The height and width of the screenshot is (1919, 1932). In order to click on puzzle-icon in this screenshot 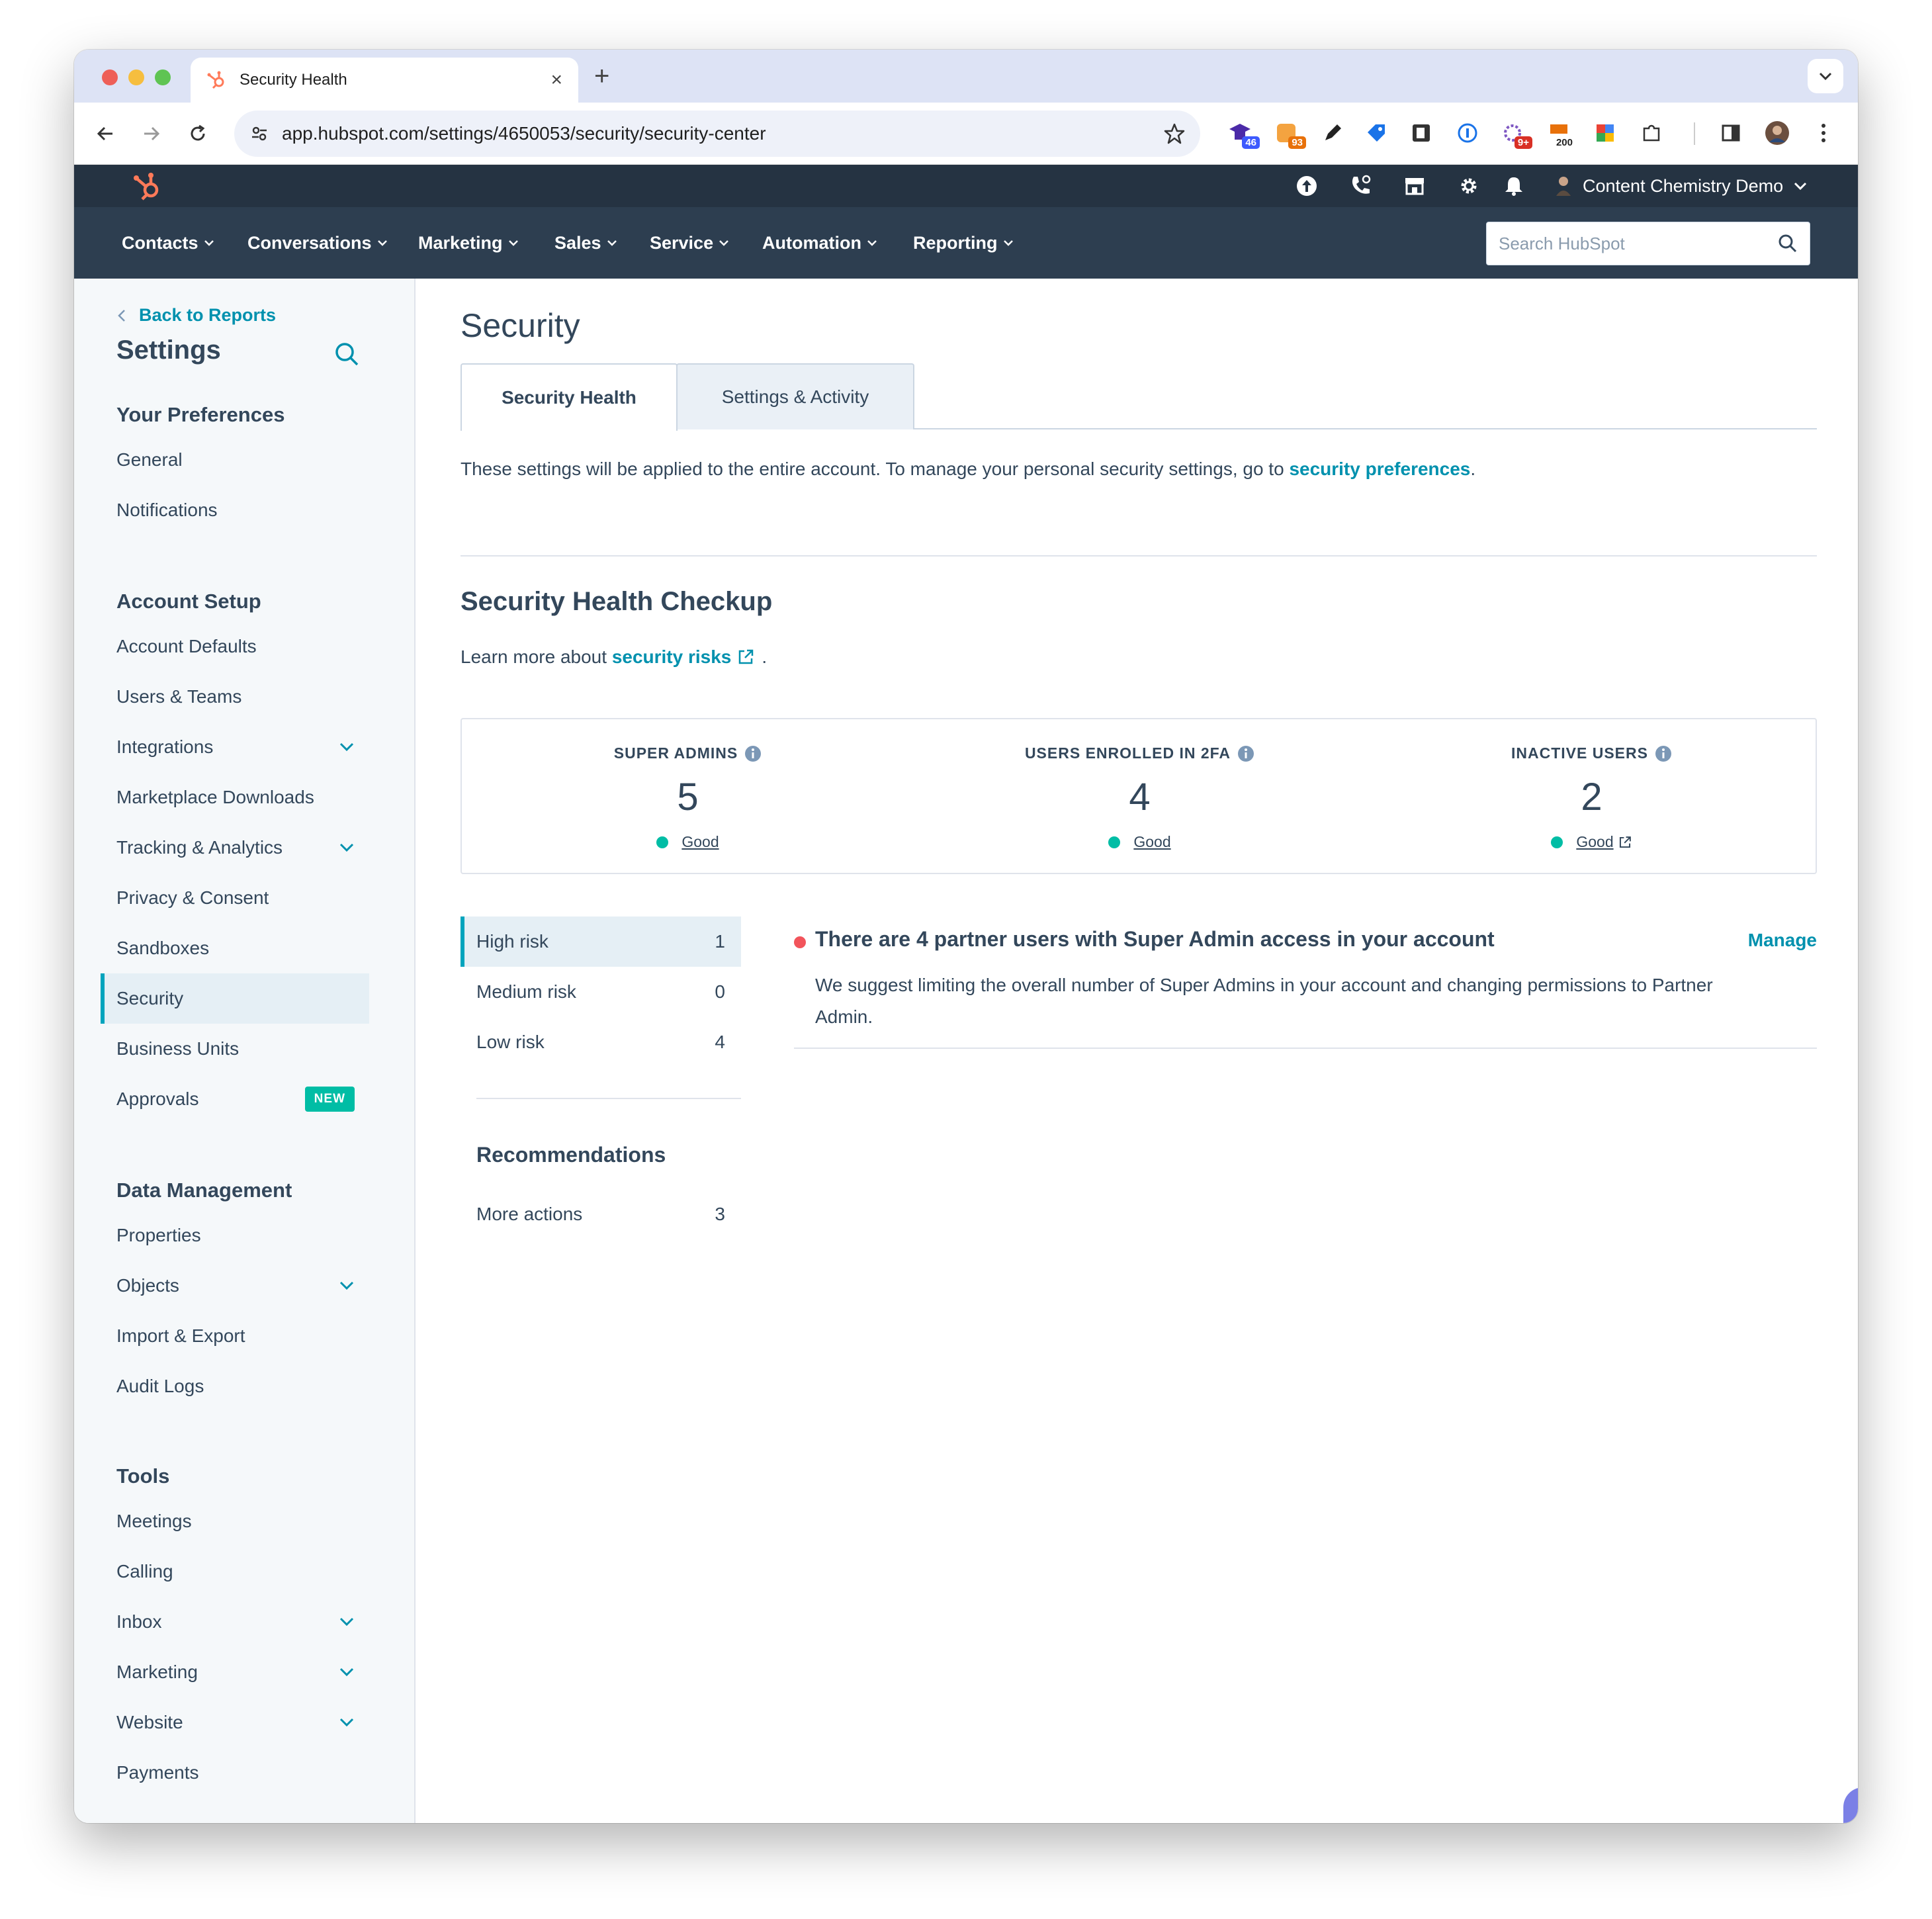, I will do `click(1651, 133)`.